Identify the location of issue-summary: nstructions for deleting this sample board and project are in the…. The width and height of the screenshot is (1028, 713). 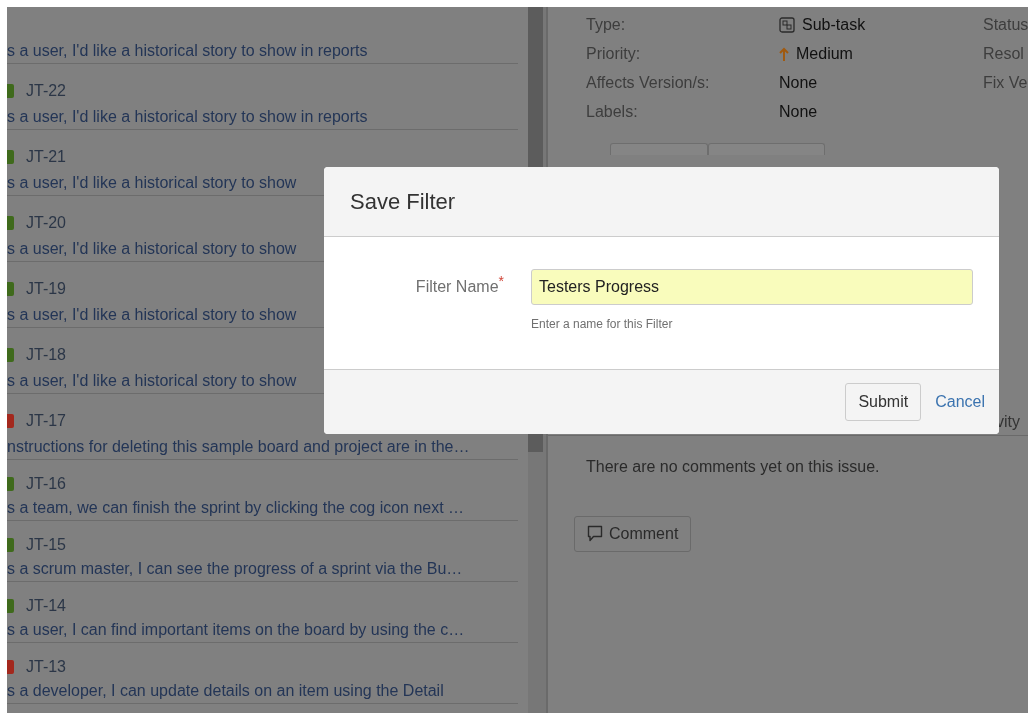
(262, 447).